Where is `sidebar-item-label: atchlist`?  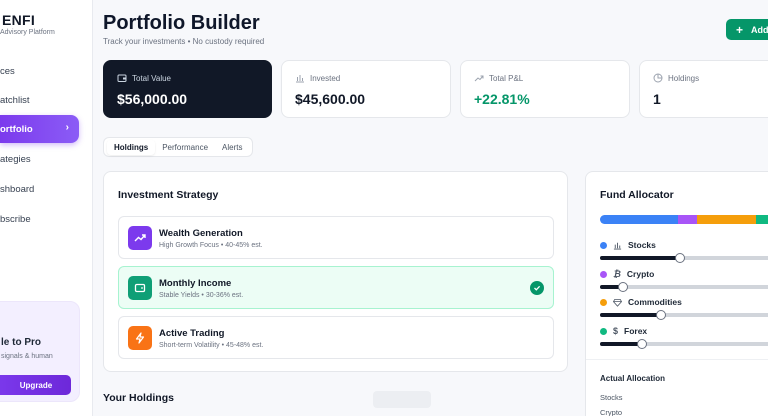 sidebar-item-label: atchlist is located at coordinates (15, 100).